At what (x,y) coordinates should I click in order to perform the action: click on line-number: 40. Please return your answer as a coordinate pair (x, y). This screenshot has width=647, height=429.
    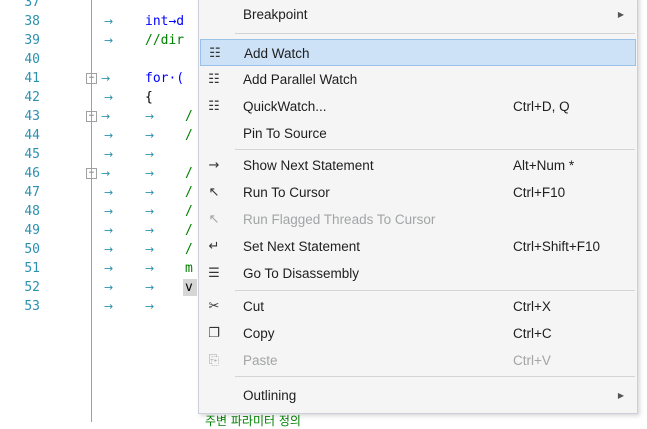
    Looking at the image, I should click on (32, 59).